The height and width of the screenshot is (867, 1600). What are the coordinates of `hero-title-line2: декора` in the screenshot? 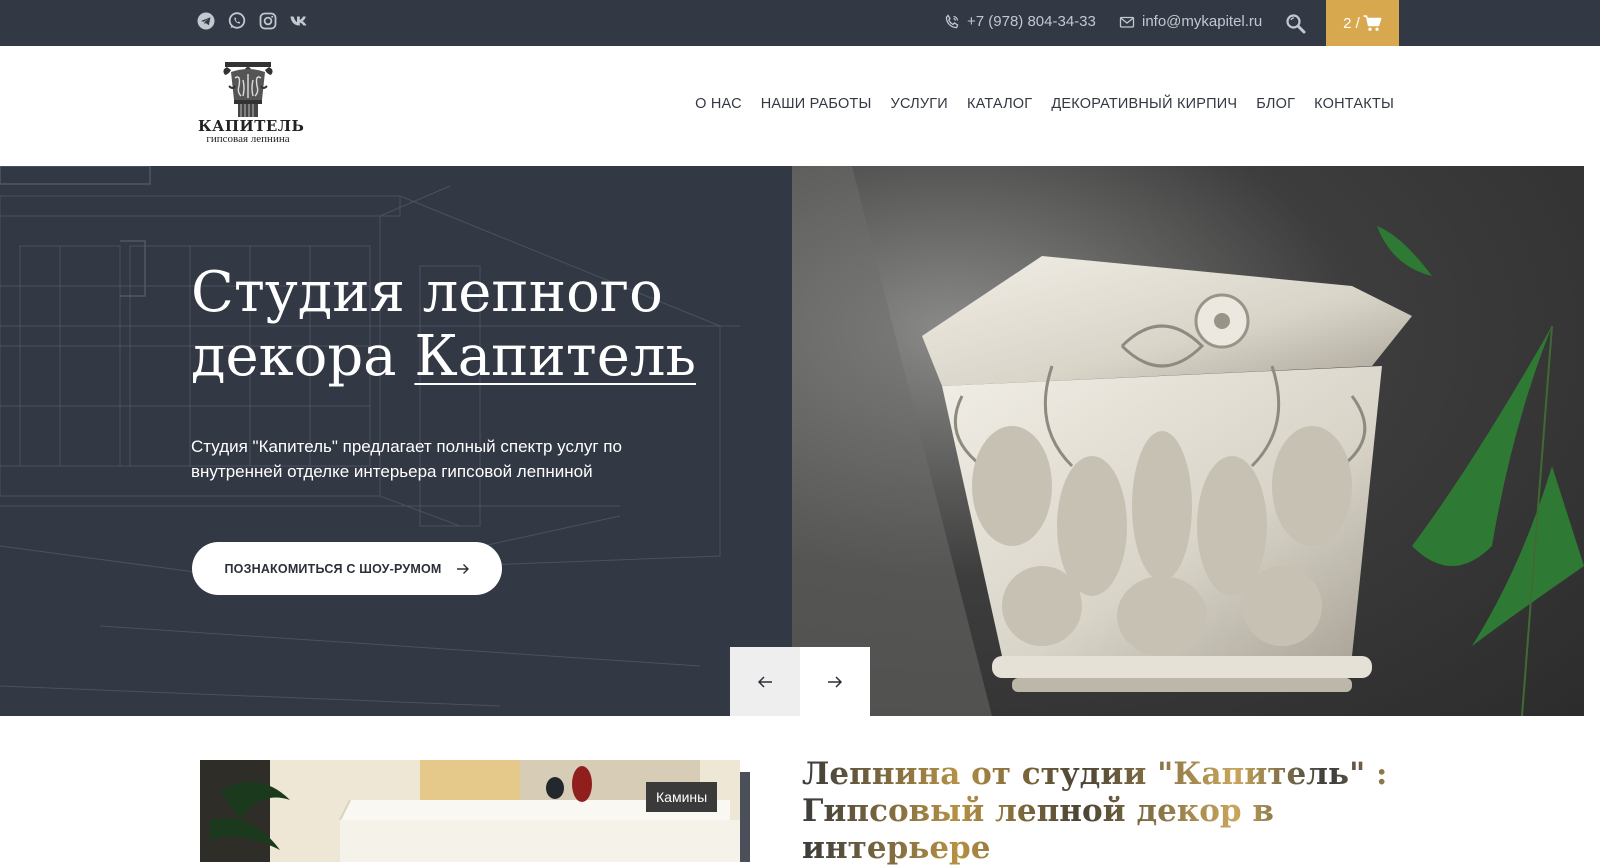 It's located at (303, 356).